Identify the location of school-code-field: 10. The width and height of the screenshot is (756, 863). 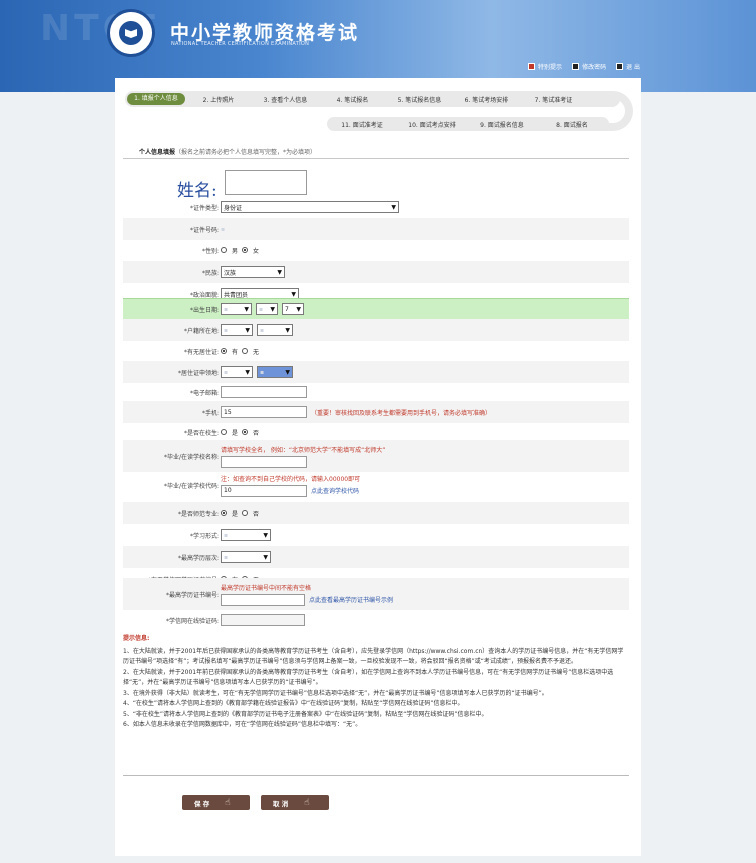
(264, 490).